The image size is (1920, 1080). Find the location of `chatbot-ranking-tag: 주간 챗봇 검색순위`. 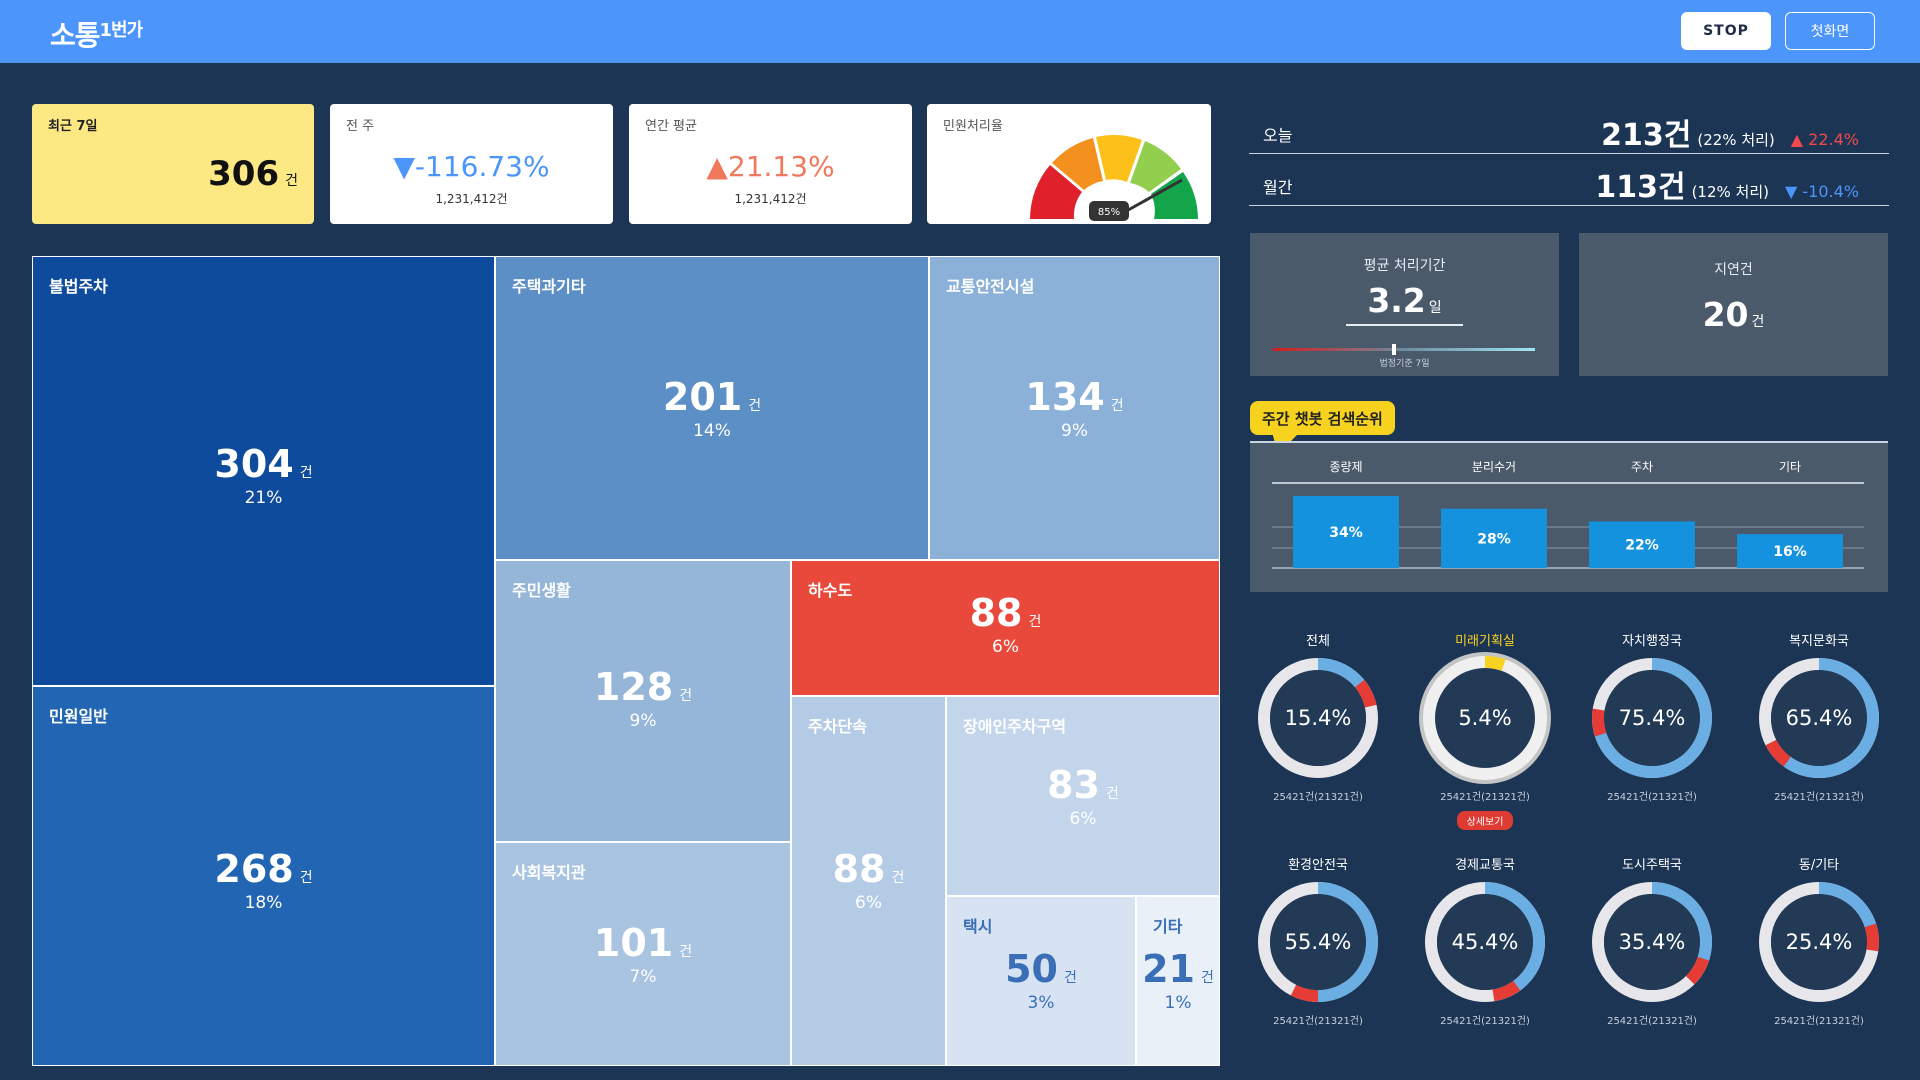

chatbot-ranking-tag: 주간 챗봇 검색순위 is located at coordinates (1322, 418).